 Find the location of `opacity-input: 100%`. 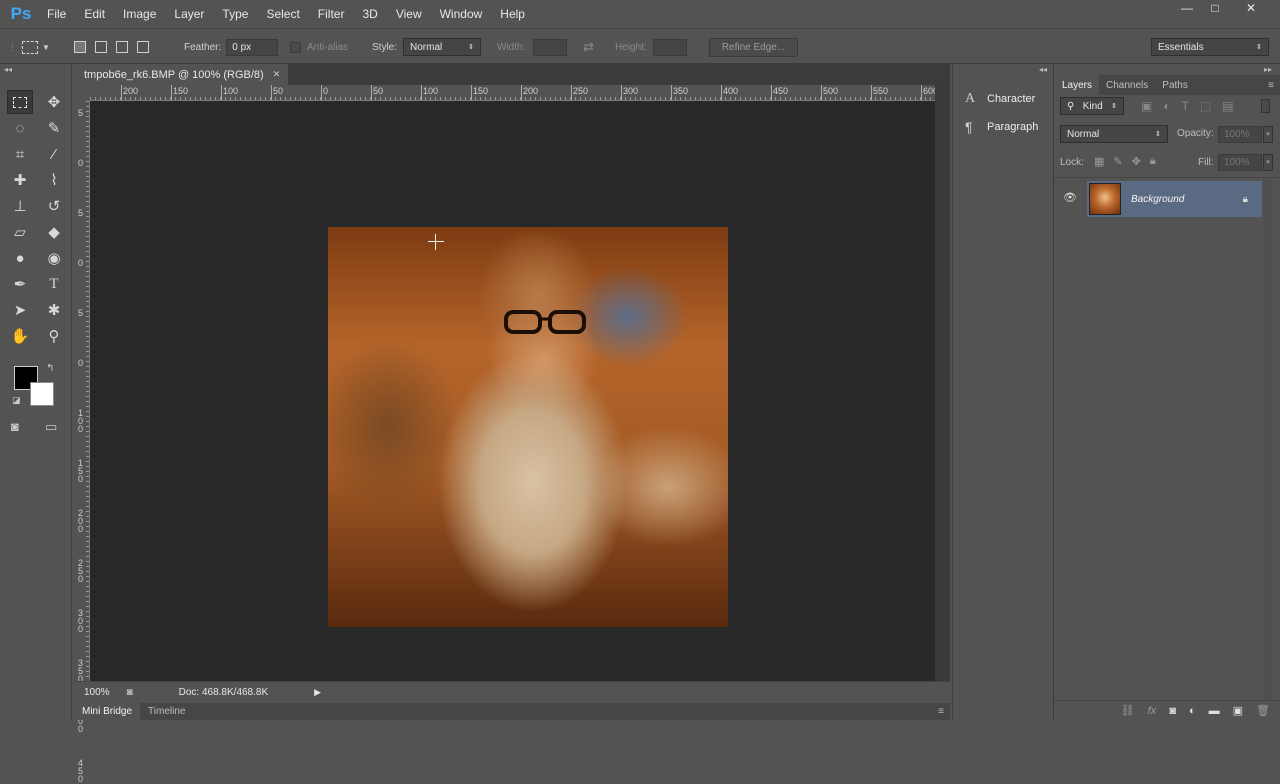

opacity-input: 100% is located at coordinates (1240, 134).